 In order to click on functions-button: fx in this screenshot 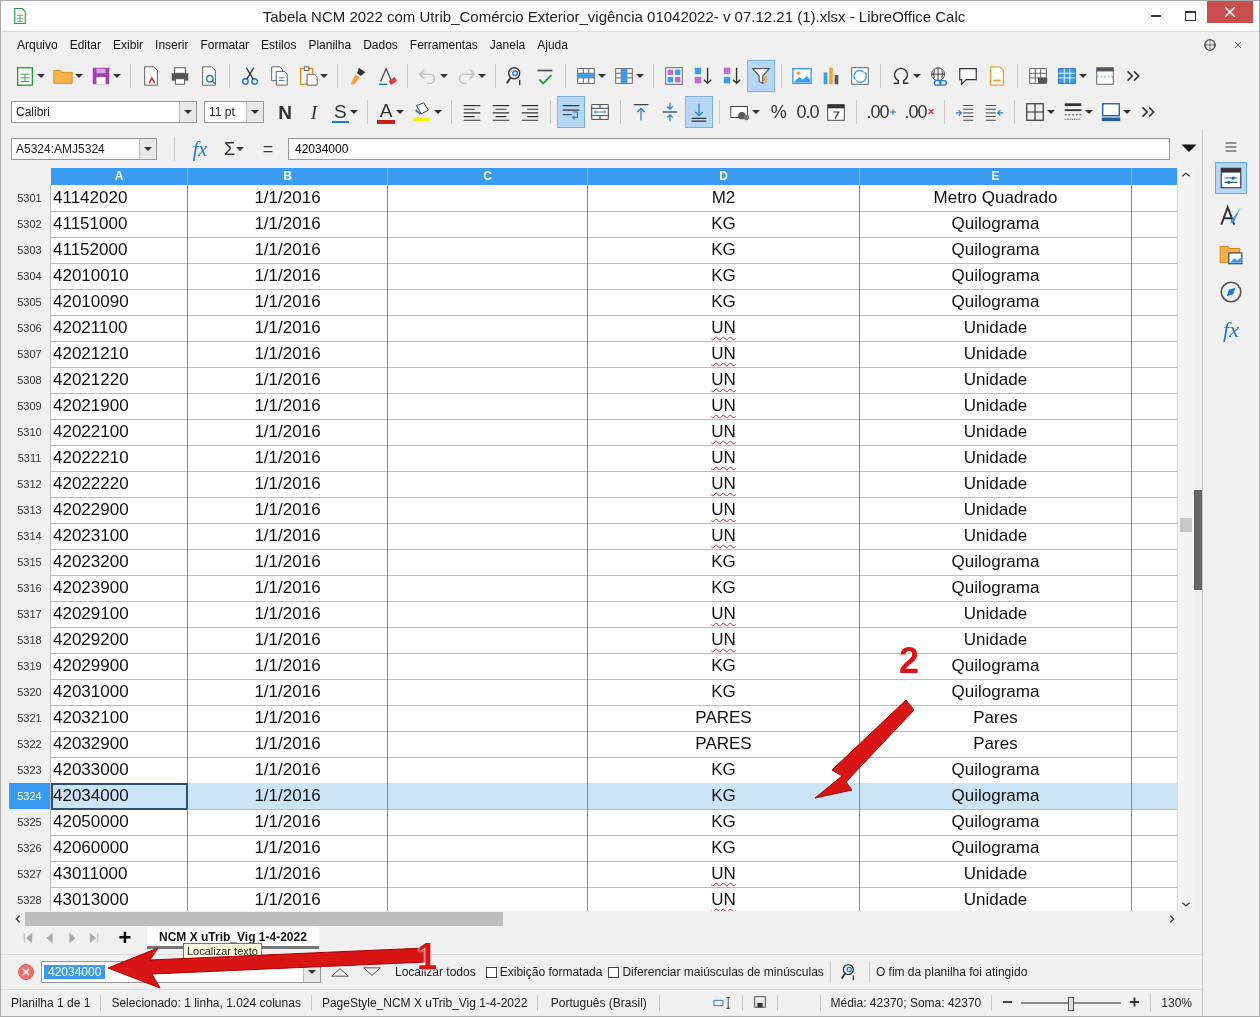, I will do `click(1231, 330)`.